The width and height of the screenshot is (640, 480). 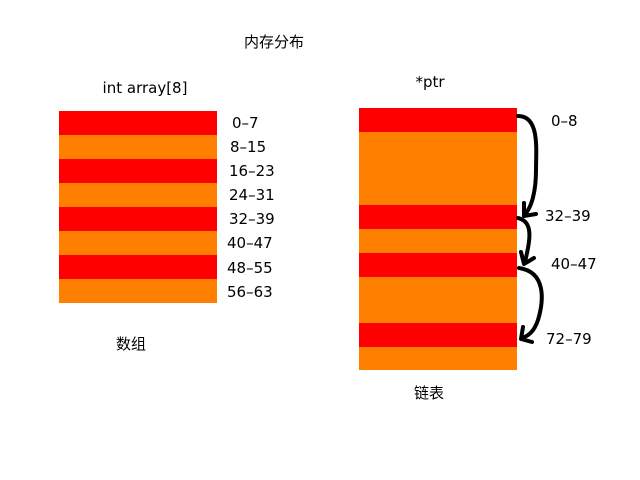 I want to click on list-caption: 链表, so click(x=429, y=393).